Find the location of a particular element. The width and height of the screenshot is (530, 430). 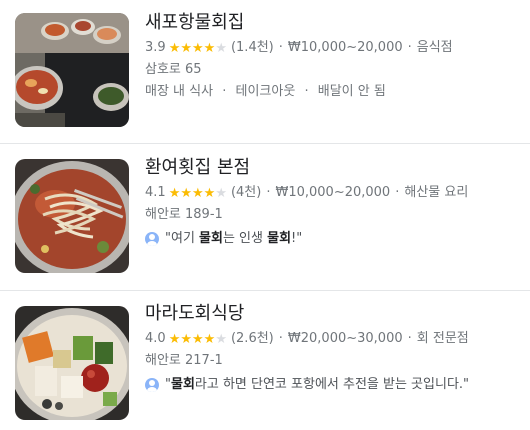

place-category: 해산물 요리 is located at coordinates (436, 192).